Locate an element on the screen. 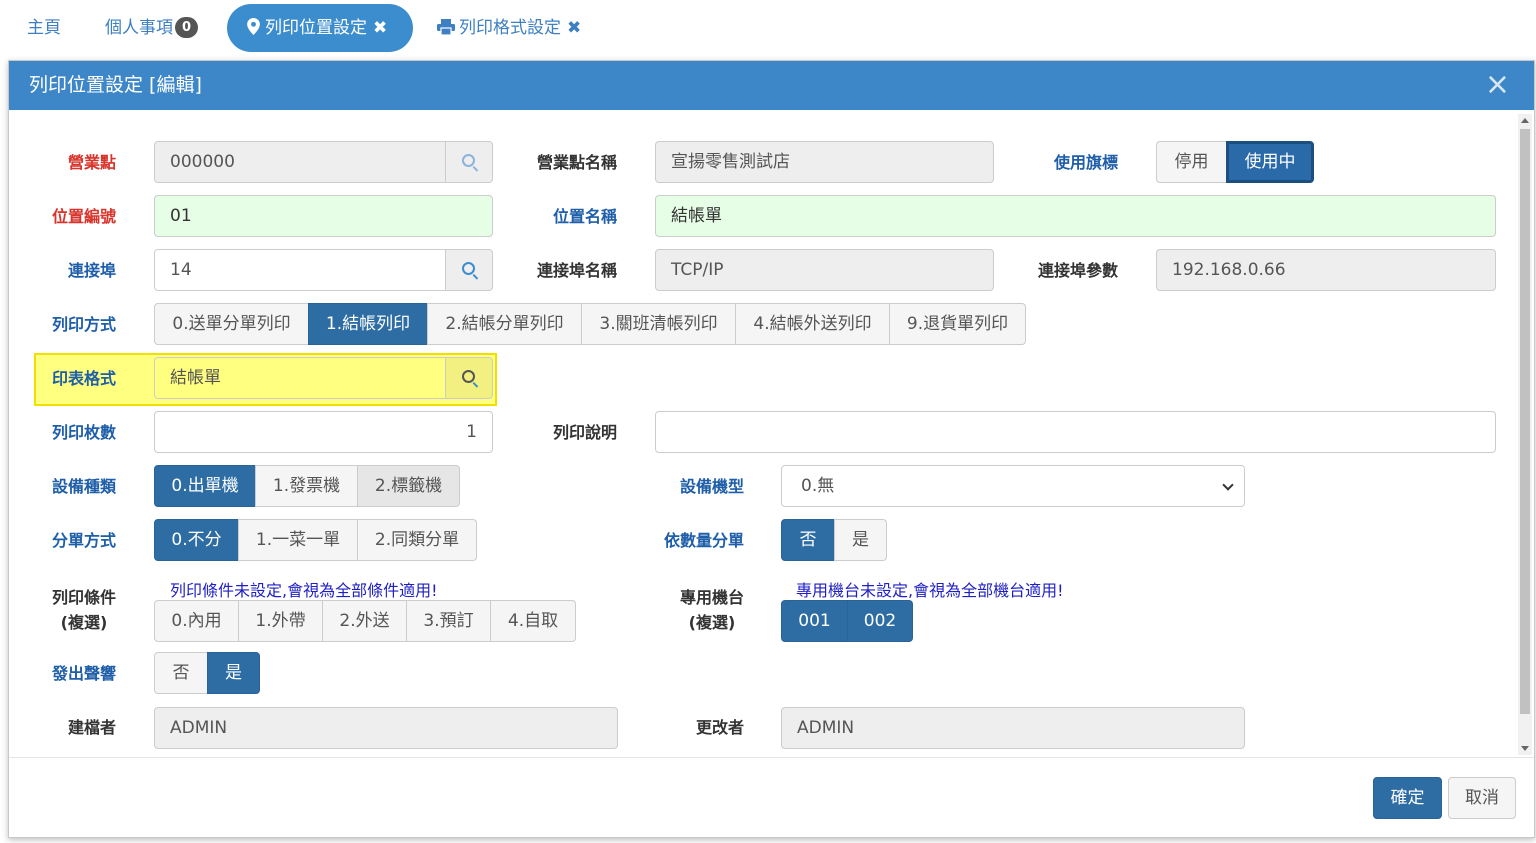  terminals-label-line2: (複選) is located at coordinates (712, 622).